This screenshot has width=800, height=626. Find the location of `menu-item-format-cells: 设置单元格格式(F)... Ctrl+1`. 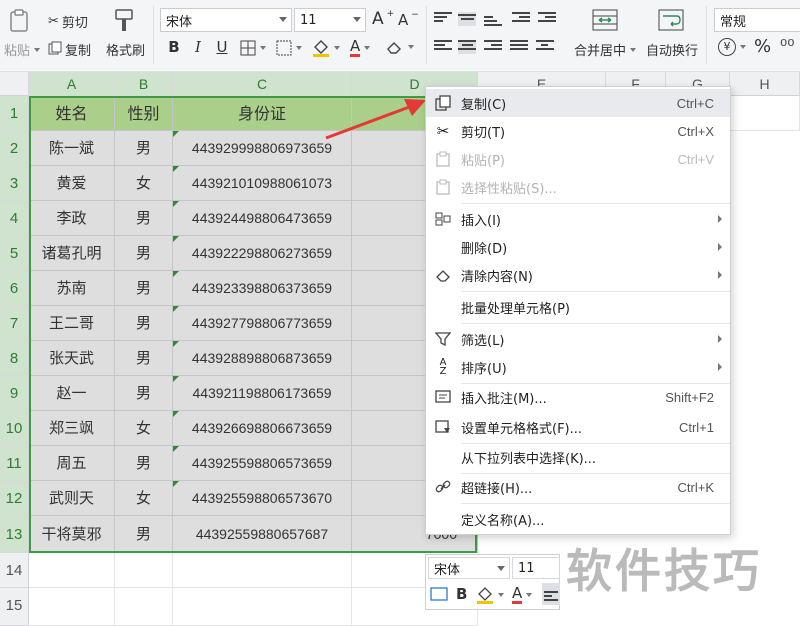

menu-item-format-cells: 设置单元格格式(F)... Ctrl+1 is located at coordinates (578, 427).